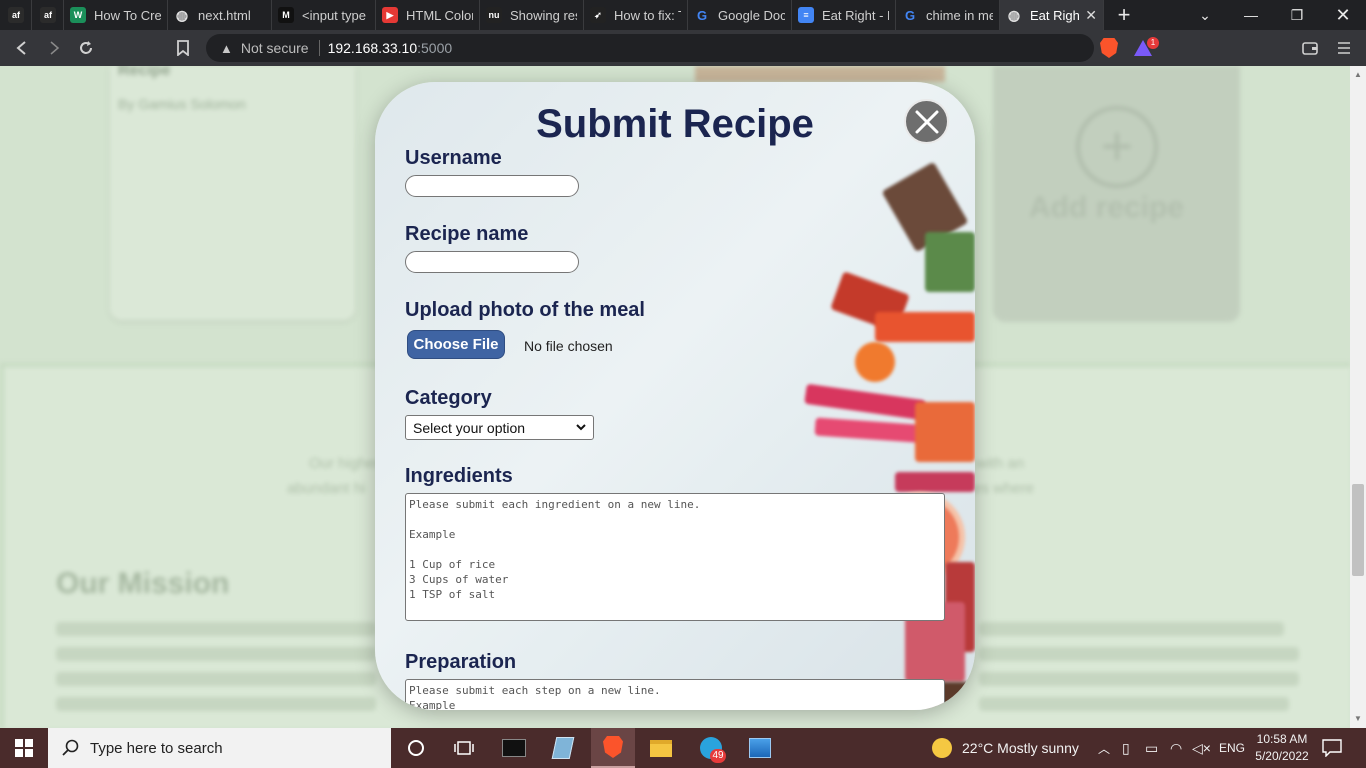 The height and width of the screenshot is (768, 1366). What do you see at coordinates (469, 427) in the screenshot?
I see `category-selected-value: Select your option` at bounding box center [469, 427].